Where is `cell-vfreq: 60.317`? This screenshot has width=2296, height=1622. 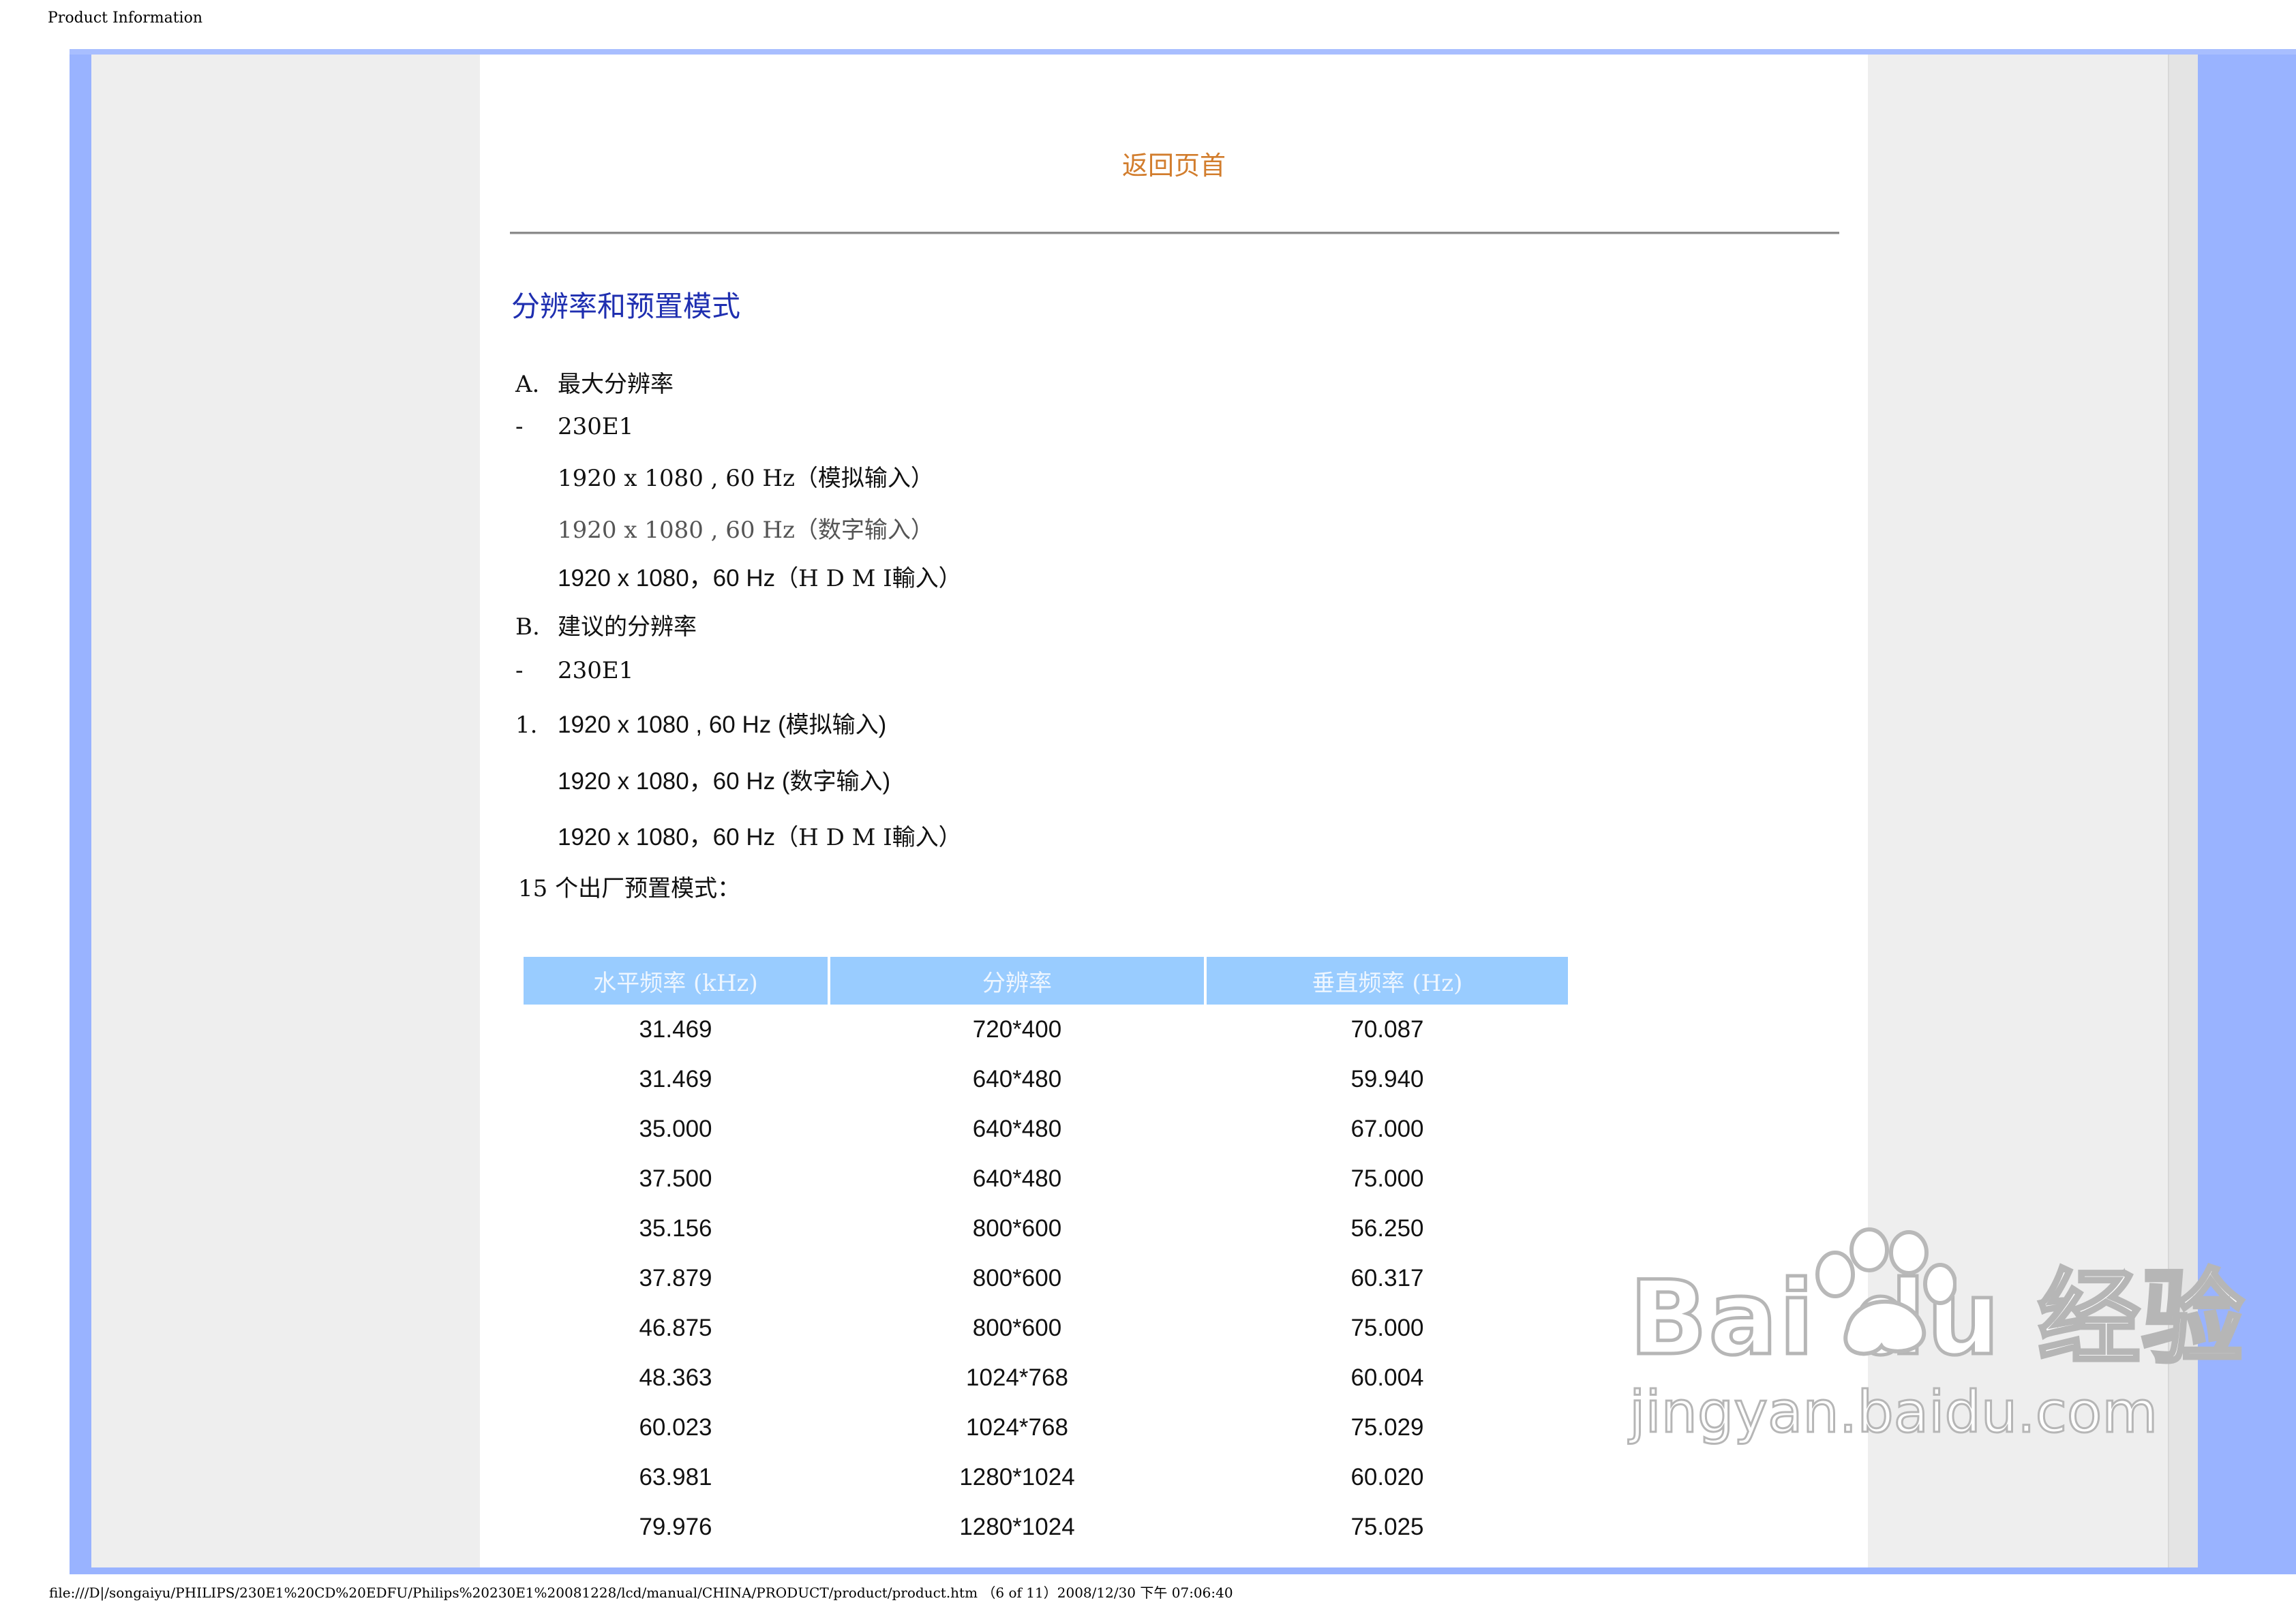 cell-vfreq: 60.317 is located at coordinates (1387, 1277).